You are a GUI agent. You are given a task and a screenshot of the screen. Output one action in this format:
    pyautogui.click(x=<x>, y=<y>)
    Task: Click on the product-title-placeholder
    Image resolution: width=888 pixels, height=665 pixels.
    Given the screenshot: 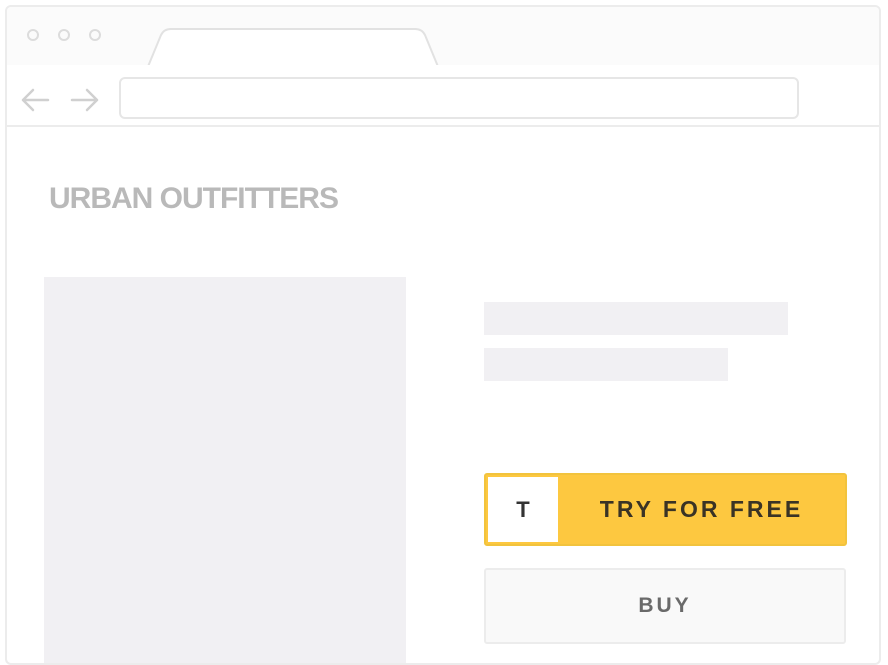 What is the action you would take?
    pyautogui.click(x=636, y=318)
    